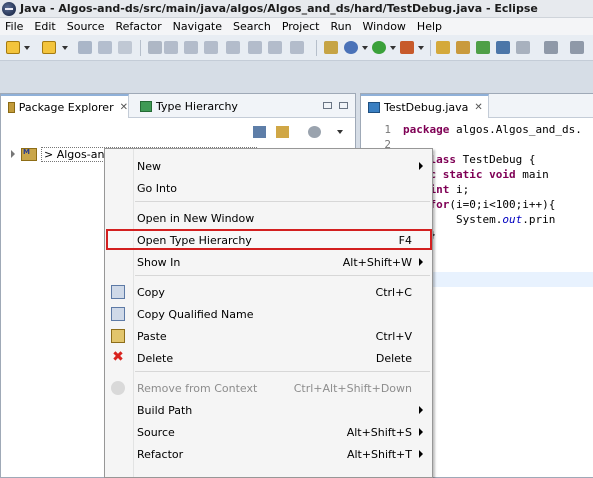 This screenshot has height=478, width=593. What do you see at coordinates (198, 26) in the screenshot?
I see `menu-navigate: Navigate` at bounding box center [198, 26].